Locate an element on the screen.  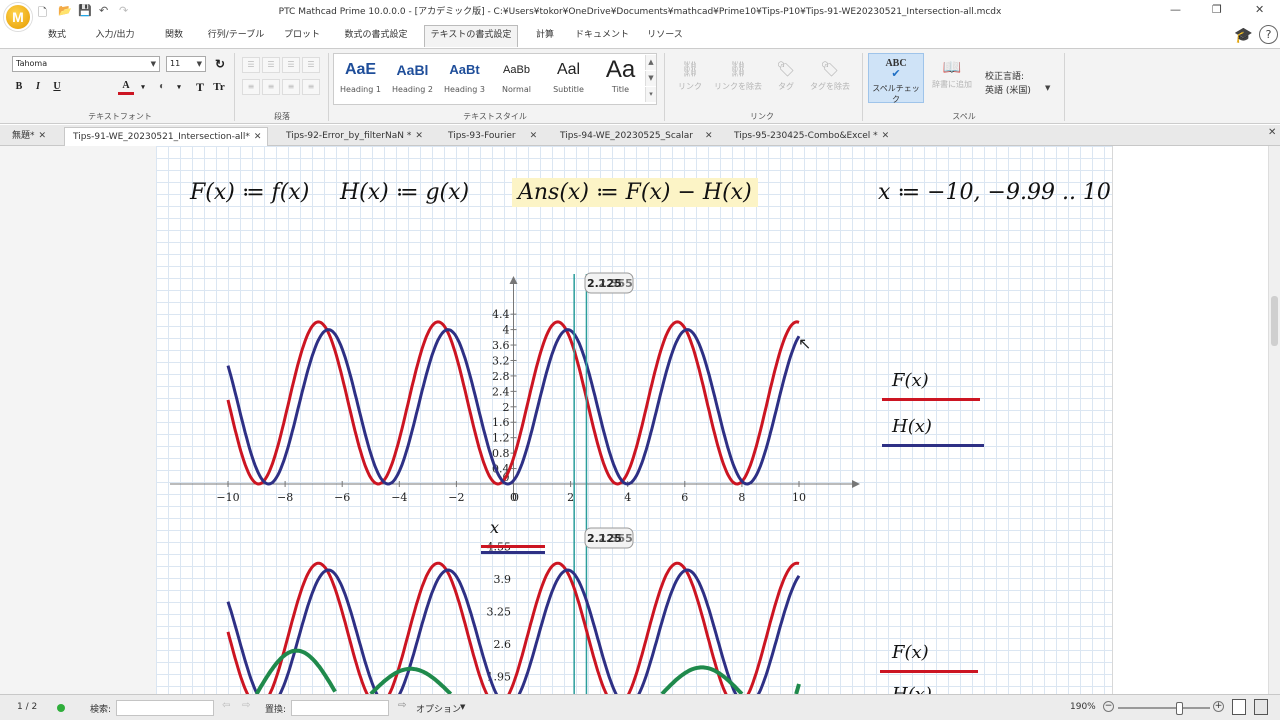
list-style-icon: ☰ is located at coordinates (291, 65).